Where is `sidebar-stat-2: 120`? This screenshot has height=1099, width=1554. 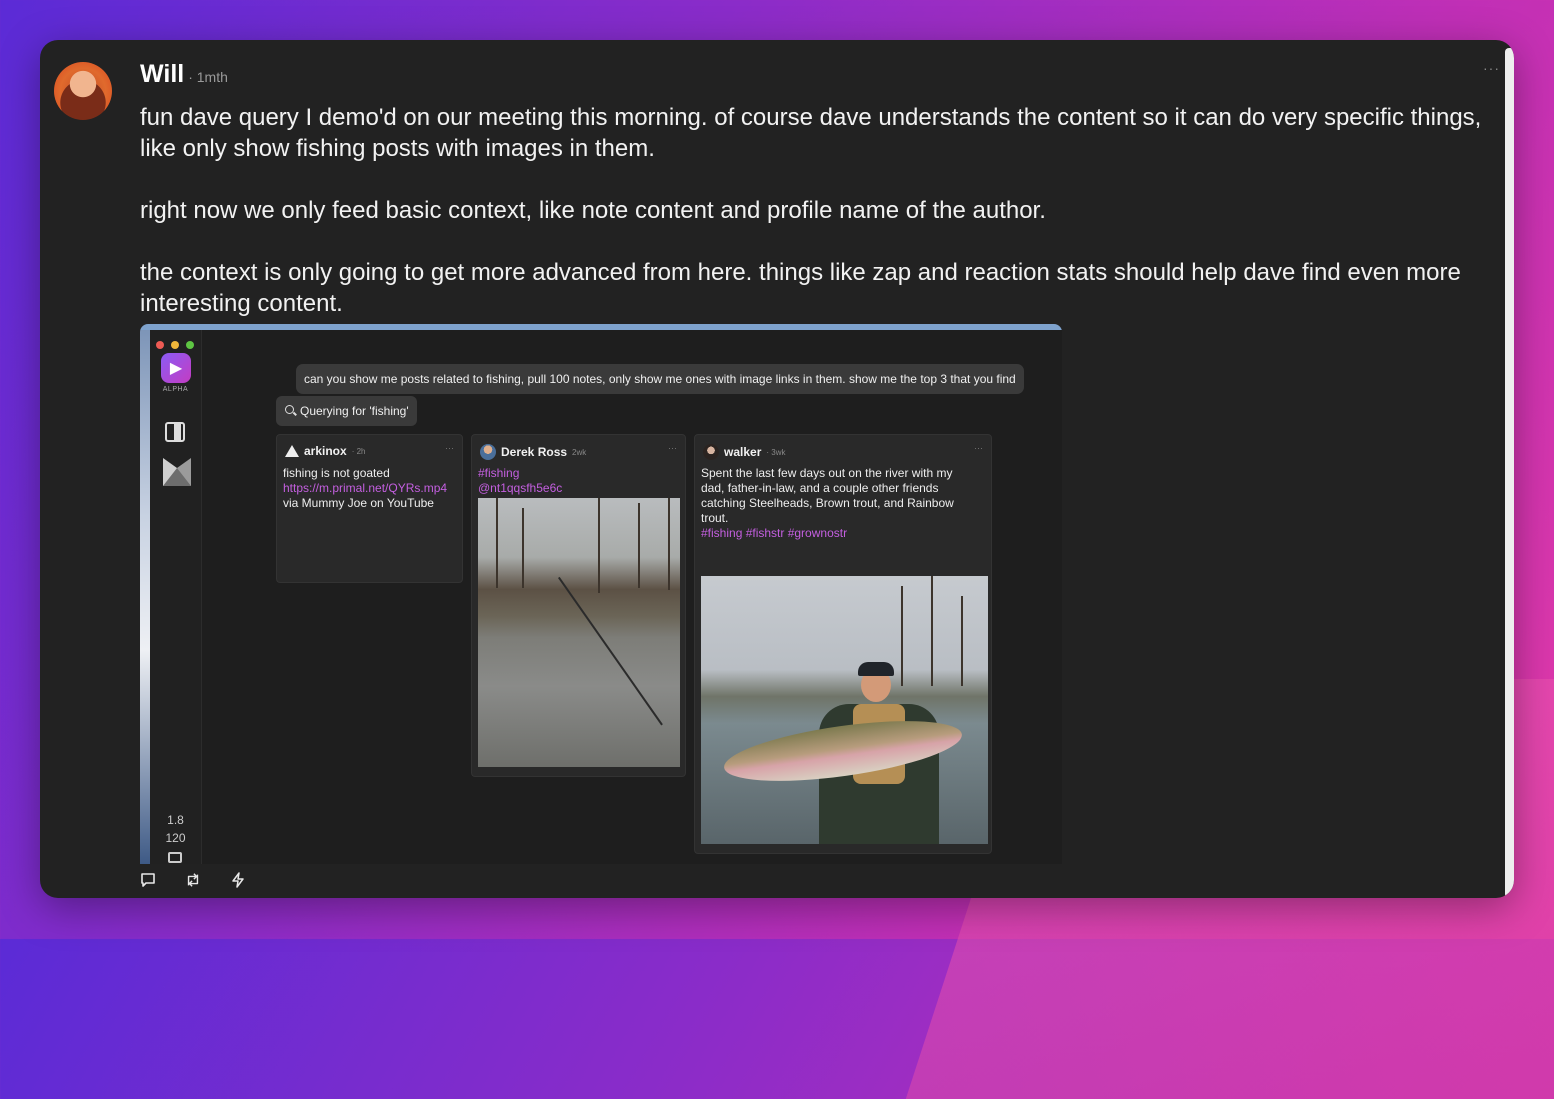
sidebar-stat-2: 120 is located at coordinates (175, 838).